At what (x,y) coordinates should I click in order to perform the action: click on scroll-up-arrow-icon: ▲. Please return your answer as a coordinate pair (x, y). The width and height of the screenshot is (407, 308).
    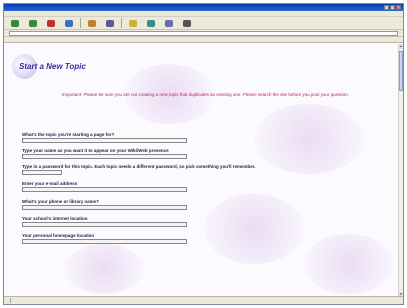
    Looking at the image, I should click on (401, 46).